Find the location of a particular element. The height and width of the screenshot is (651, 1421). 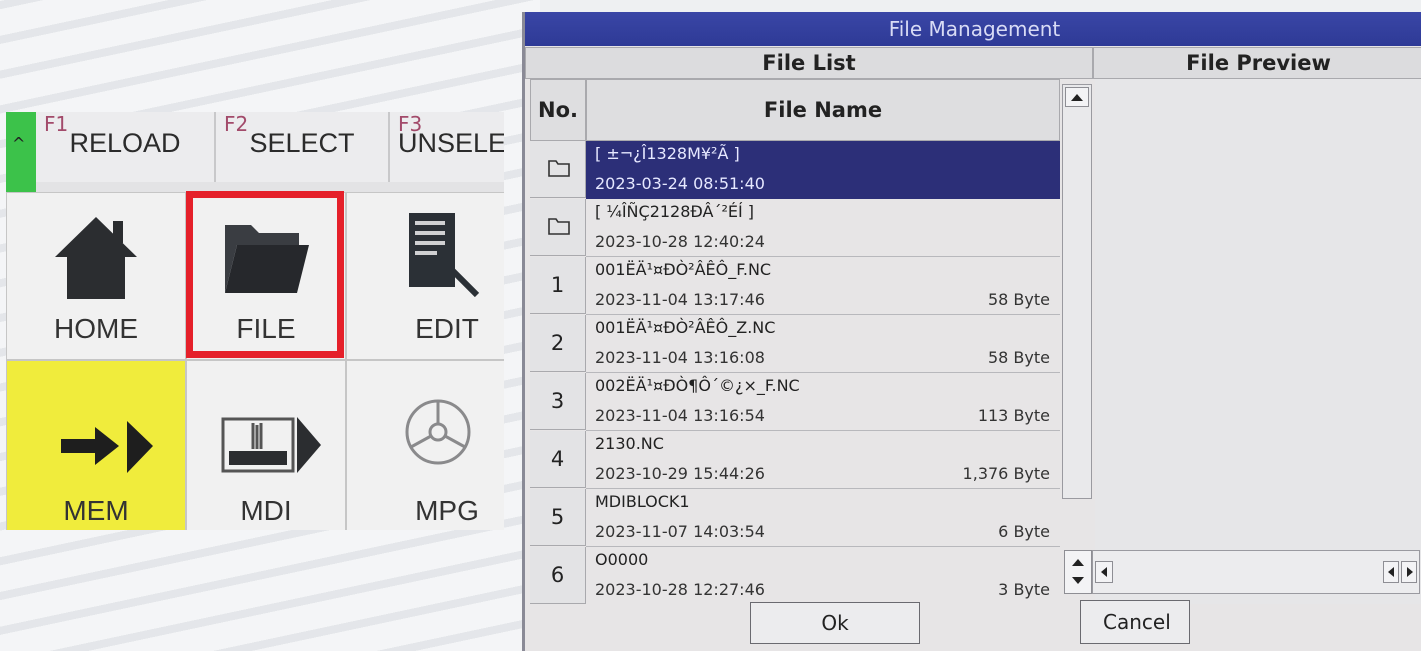

fkey-scroll-left: ^ is located at coordinates (21, 152).